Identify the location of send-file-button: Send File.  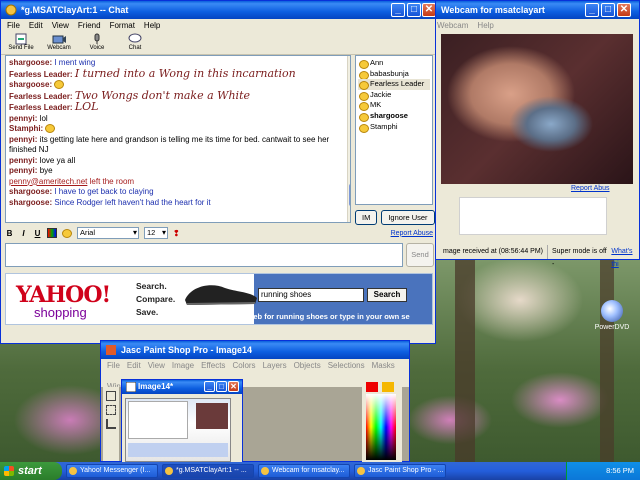
(21, 43).